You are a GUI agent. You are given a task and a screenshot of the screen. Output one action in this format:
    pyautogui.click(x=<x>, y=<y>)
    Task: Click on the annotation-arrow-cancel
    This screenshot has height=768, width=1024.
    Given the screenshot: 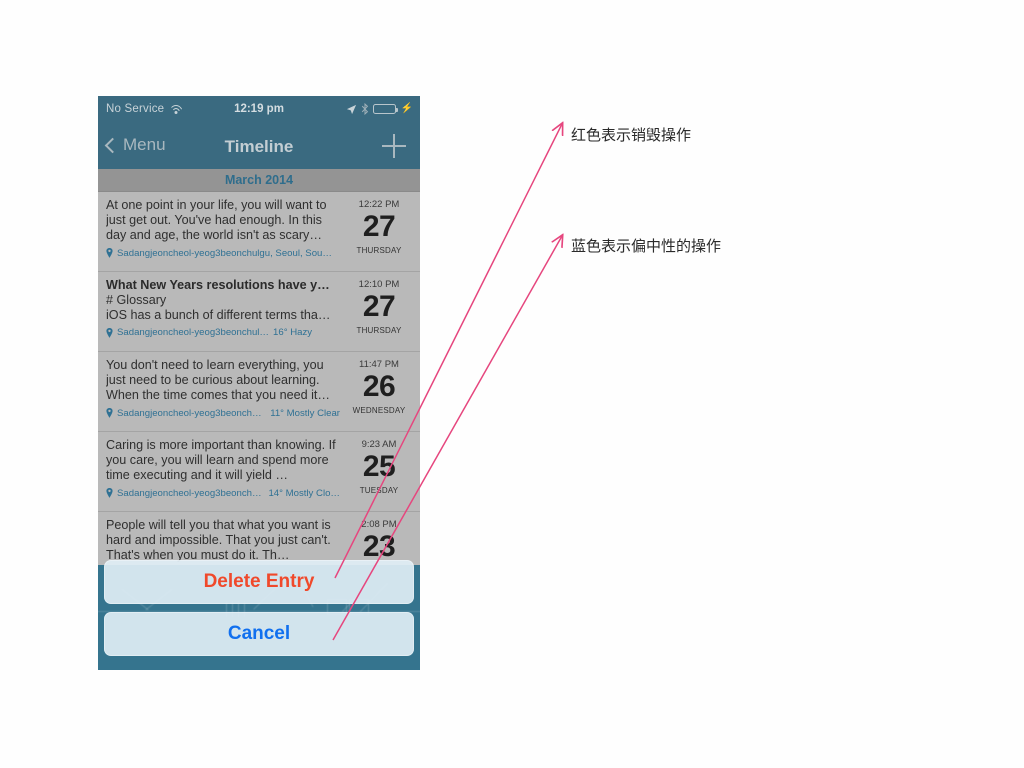 What is the action you would take?
    pyautogui.click(x=447, y=438)
    